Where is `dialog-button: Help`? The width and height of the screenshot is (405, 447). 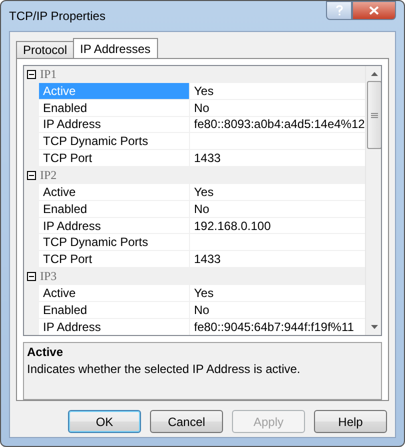 dialog-button: Help is located at coordinates (350, 421).